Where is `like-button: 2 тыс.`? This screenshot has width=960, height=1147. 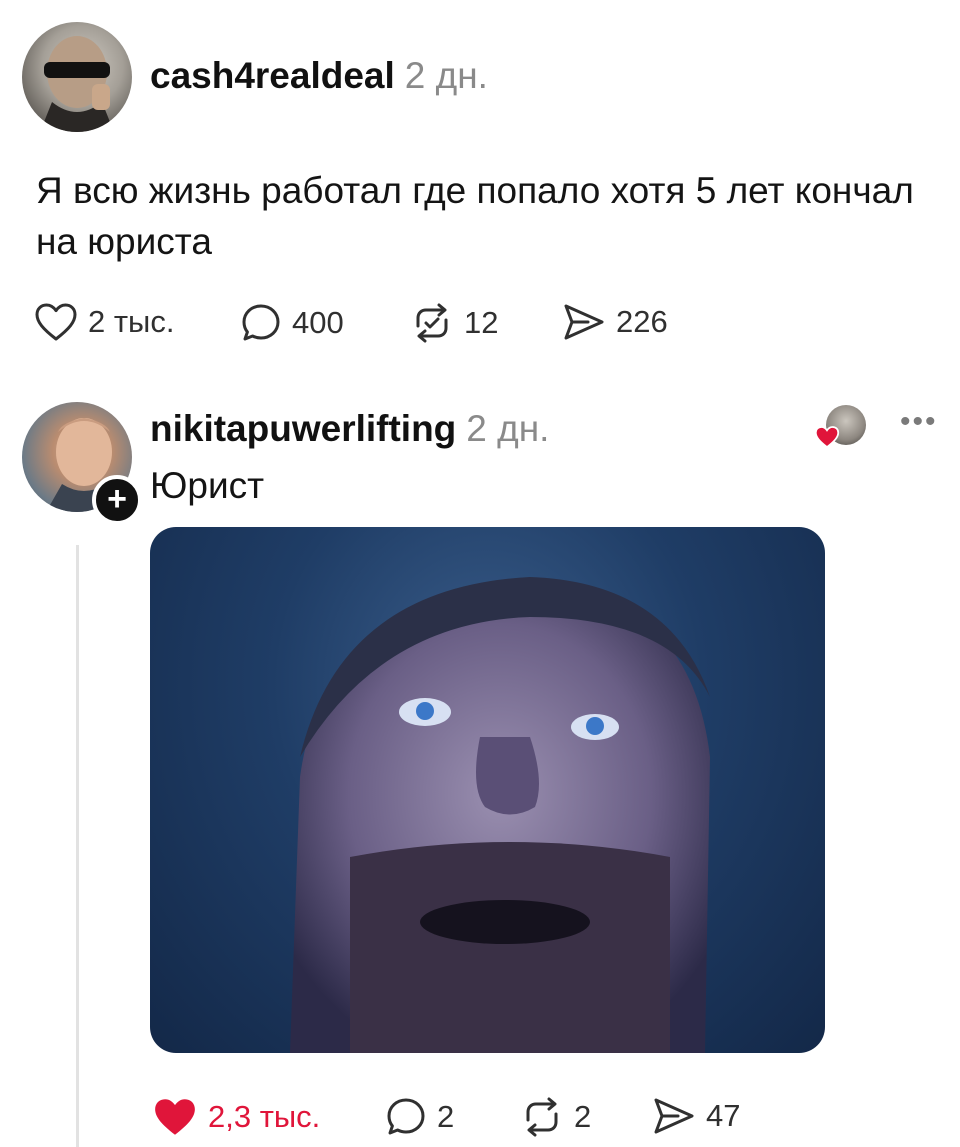
like-button: 2 тыс. is located at coordinates (104, 322).